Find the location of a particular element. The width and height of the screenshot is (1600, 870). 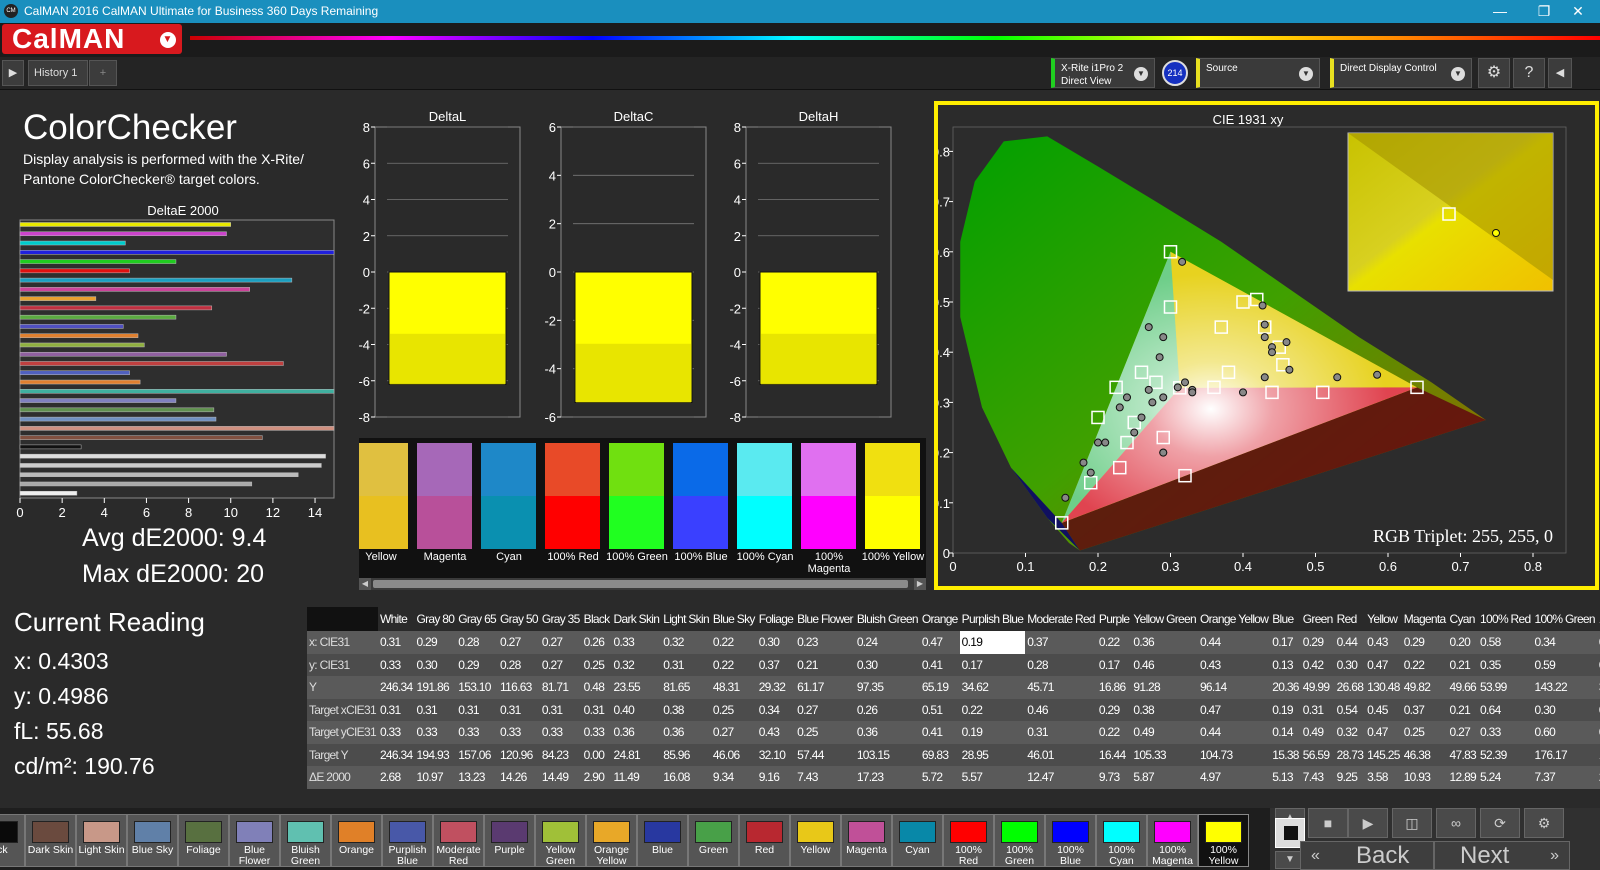

column-header: 100% Red is located at coordinates (1505, 619).